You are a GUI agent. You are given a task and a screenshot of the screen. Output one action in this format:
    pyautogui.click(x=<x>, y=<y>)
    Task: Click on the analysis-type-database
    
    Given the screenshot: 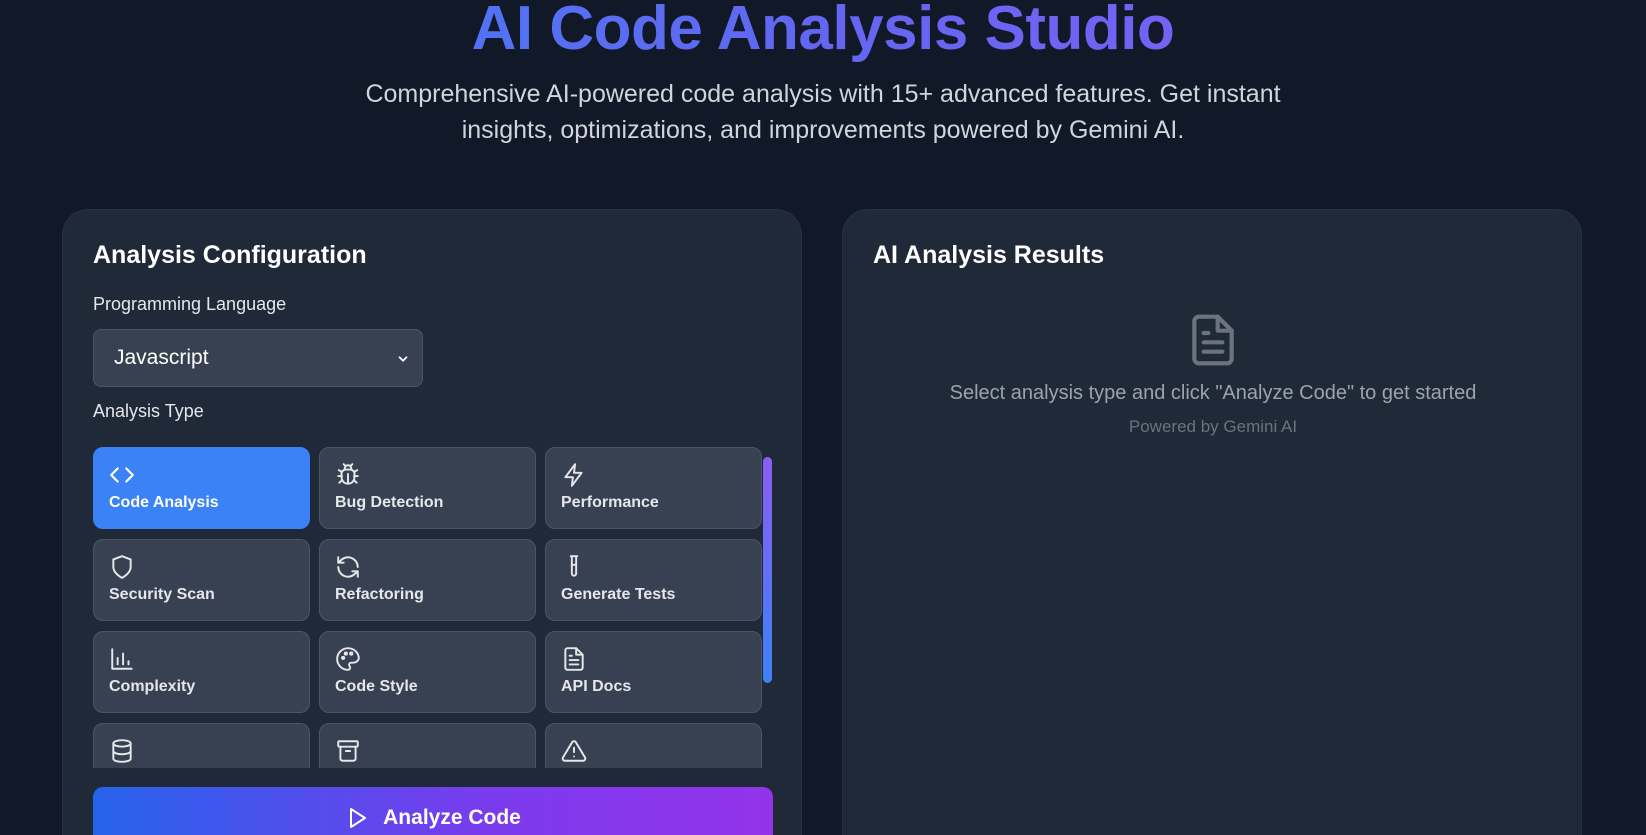 What is the action you would take?
    pyautogui.click(x=201, y=745)
    